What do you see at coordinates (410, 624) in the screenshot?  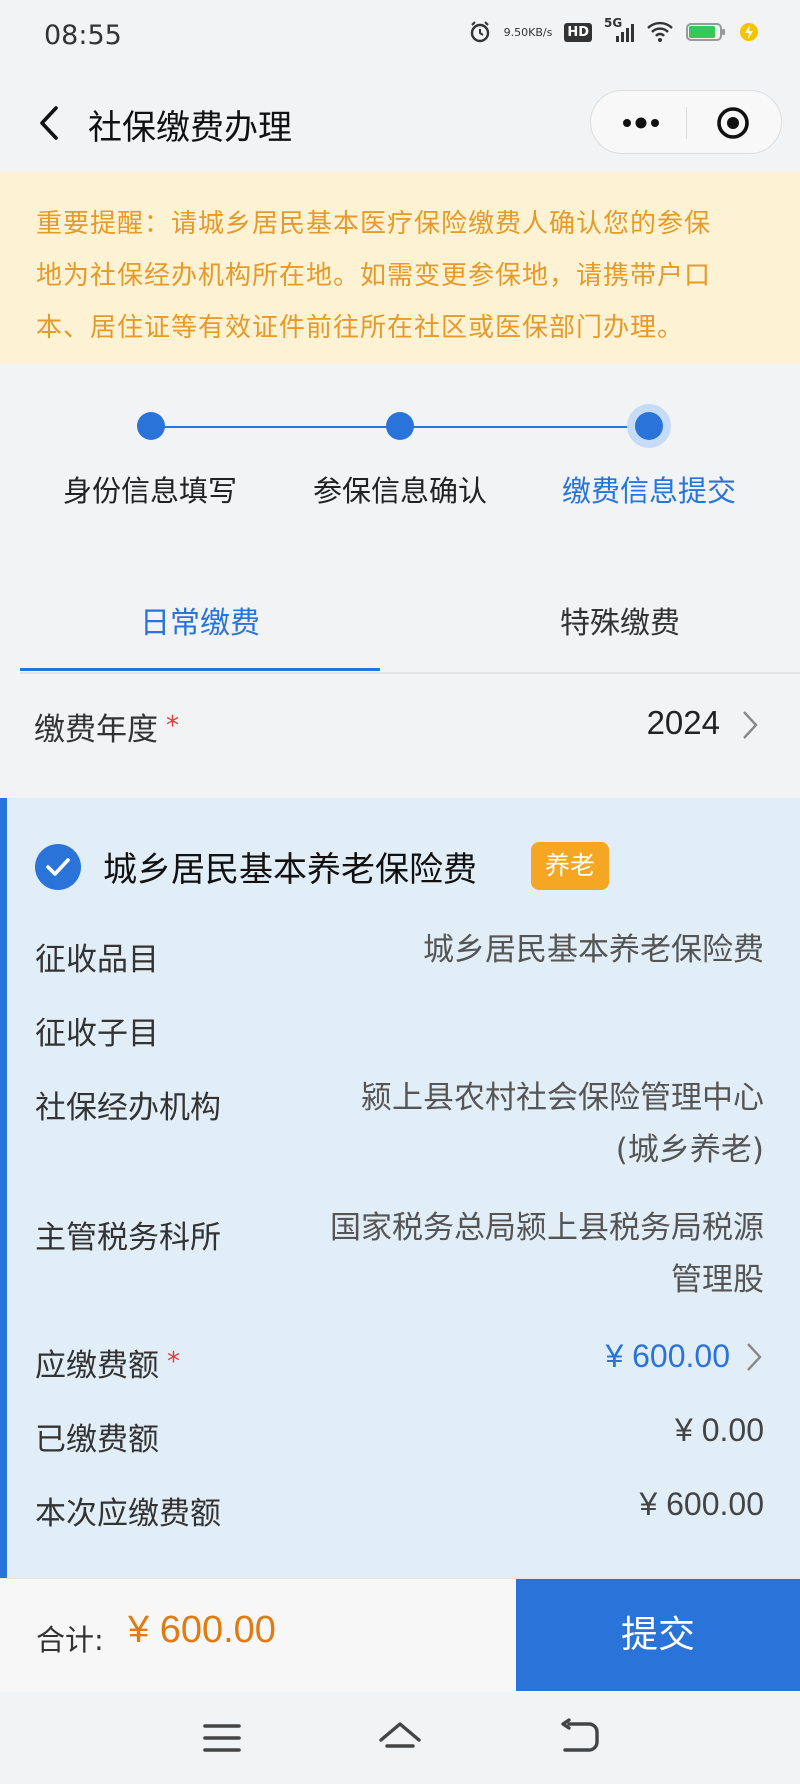 I see `payment-tabs: 日常缴费 特殊缴费` at bounding box center [410, 624].